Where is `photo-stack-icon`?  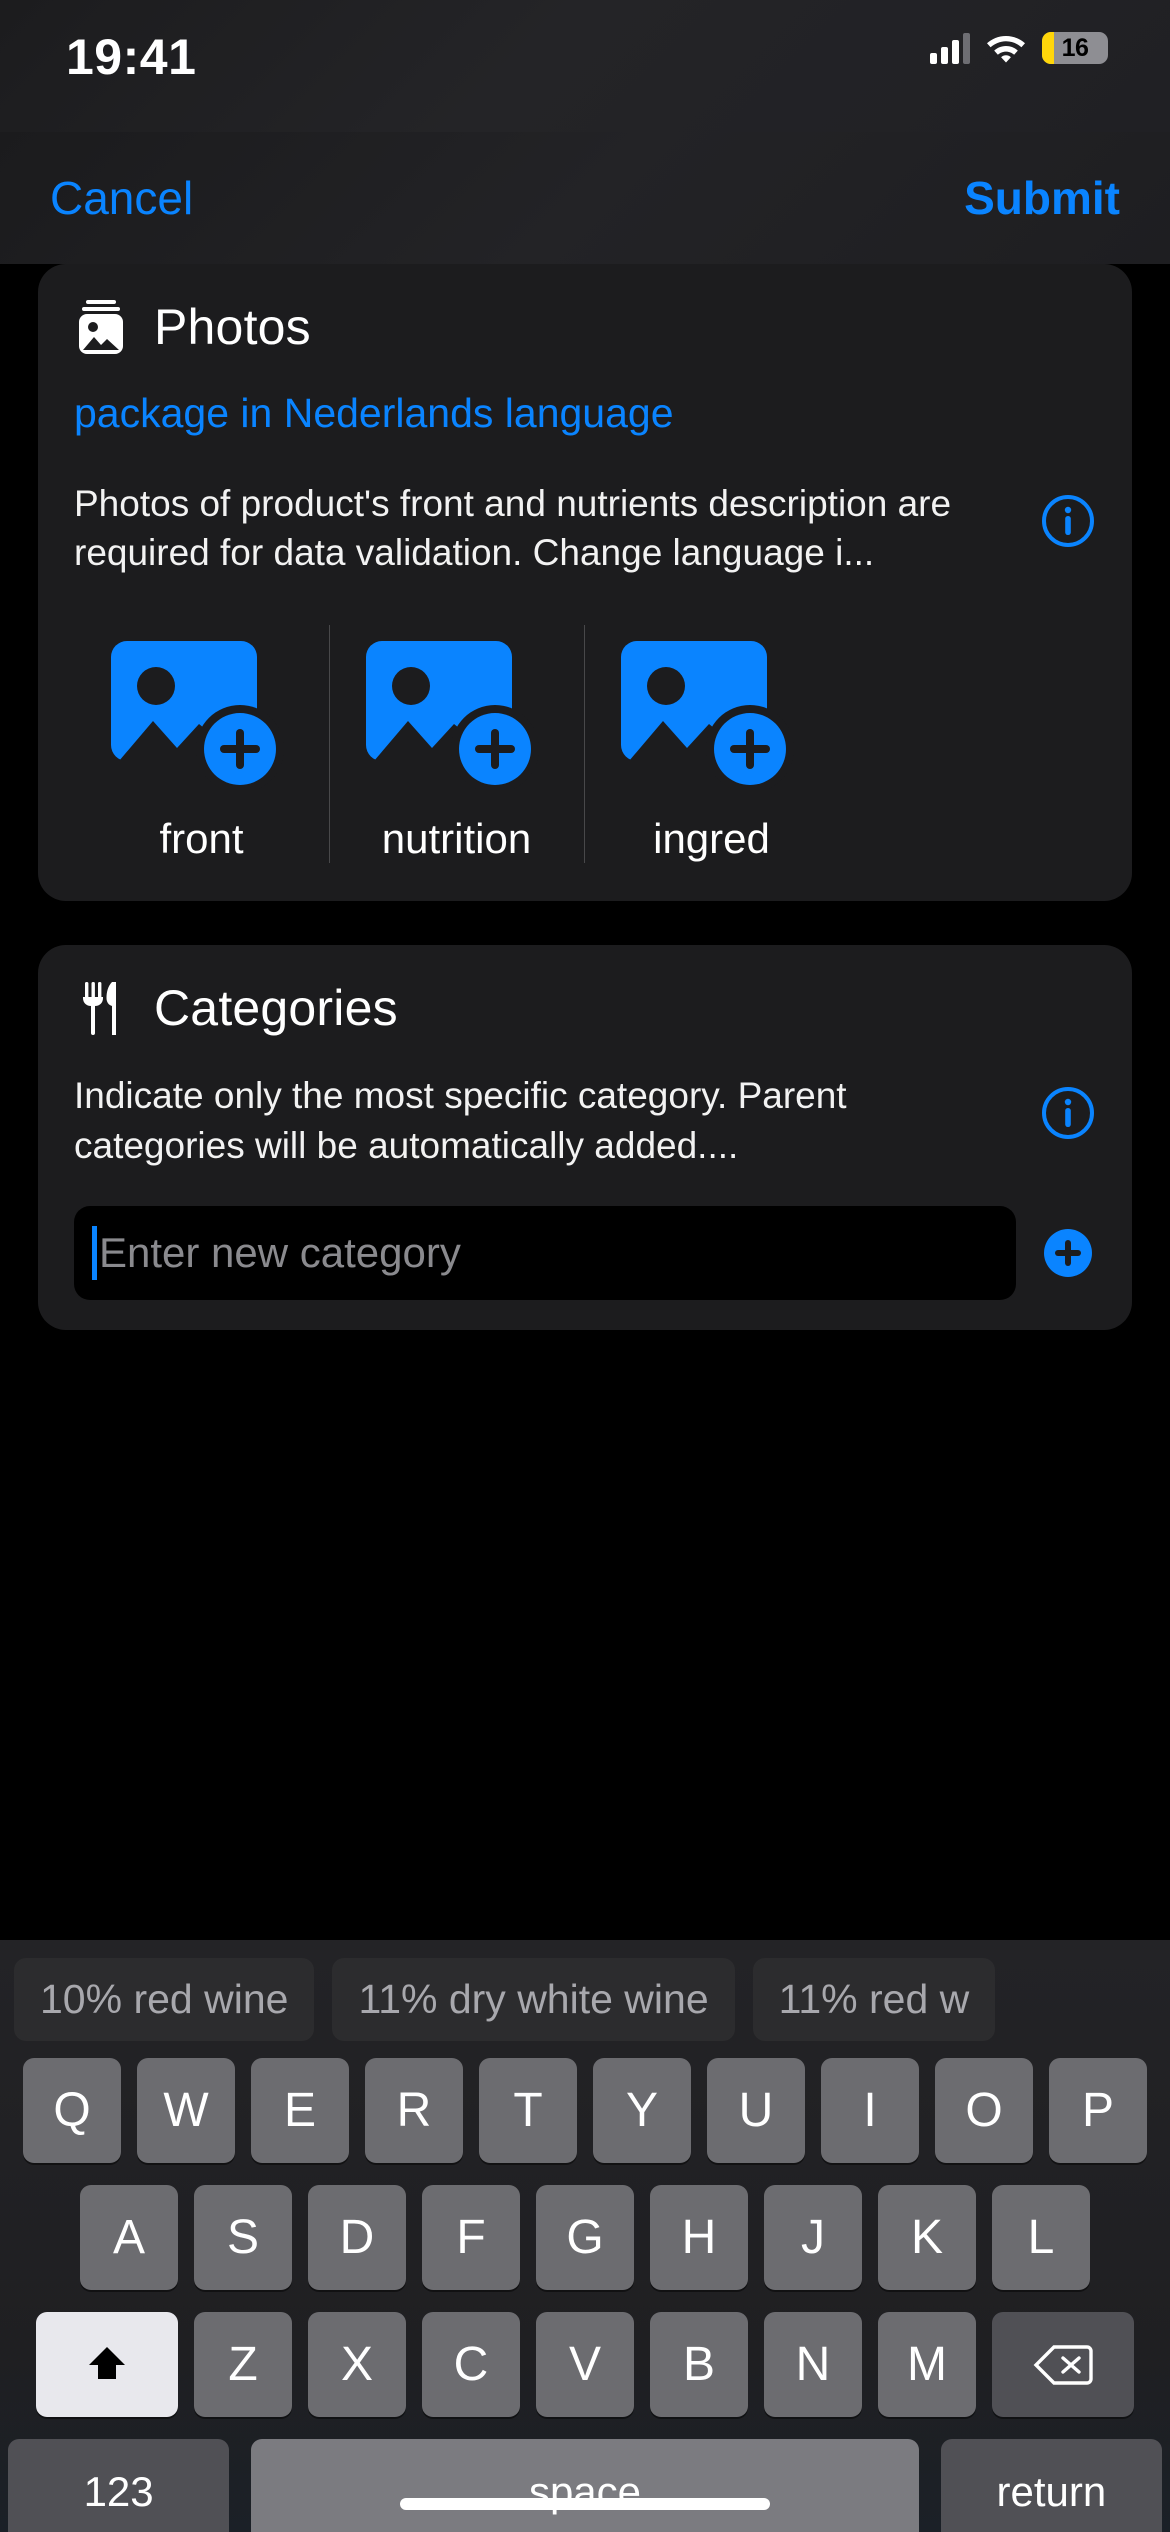 photo-stack-icon is located at coordinates (101, 327).